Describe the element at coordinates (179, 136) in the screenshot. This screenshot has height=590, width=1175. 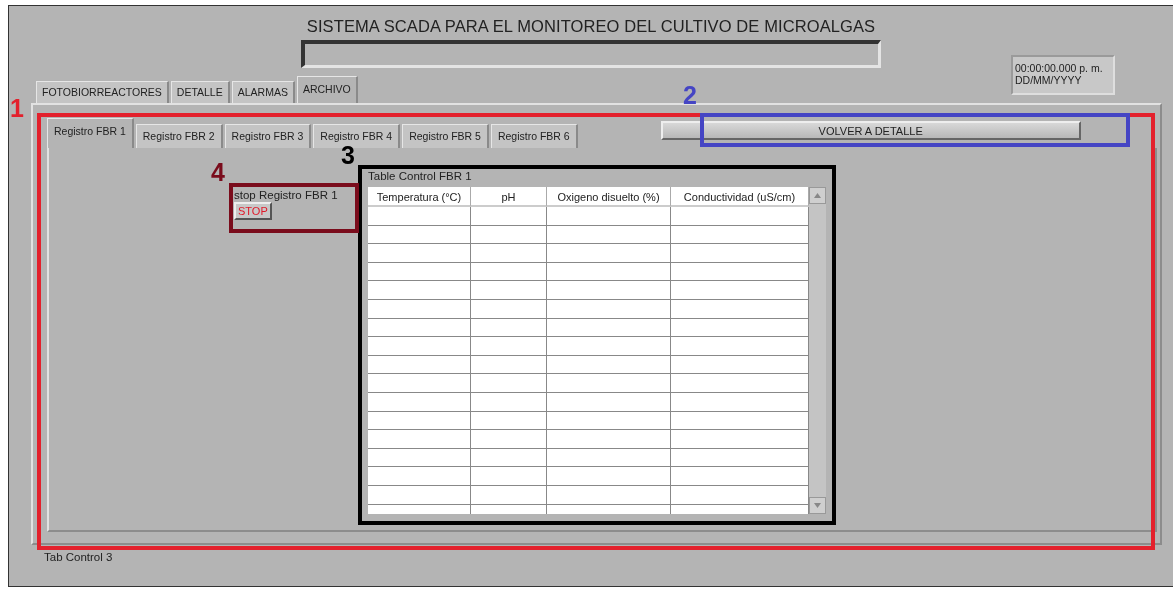
I see `tab: Registro FBR 2` at that location.